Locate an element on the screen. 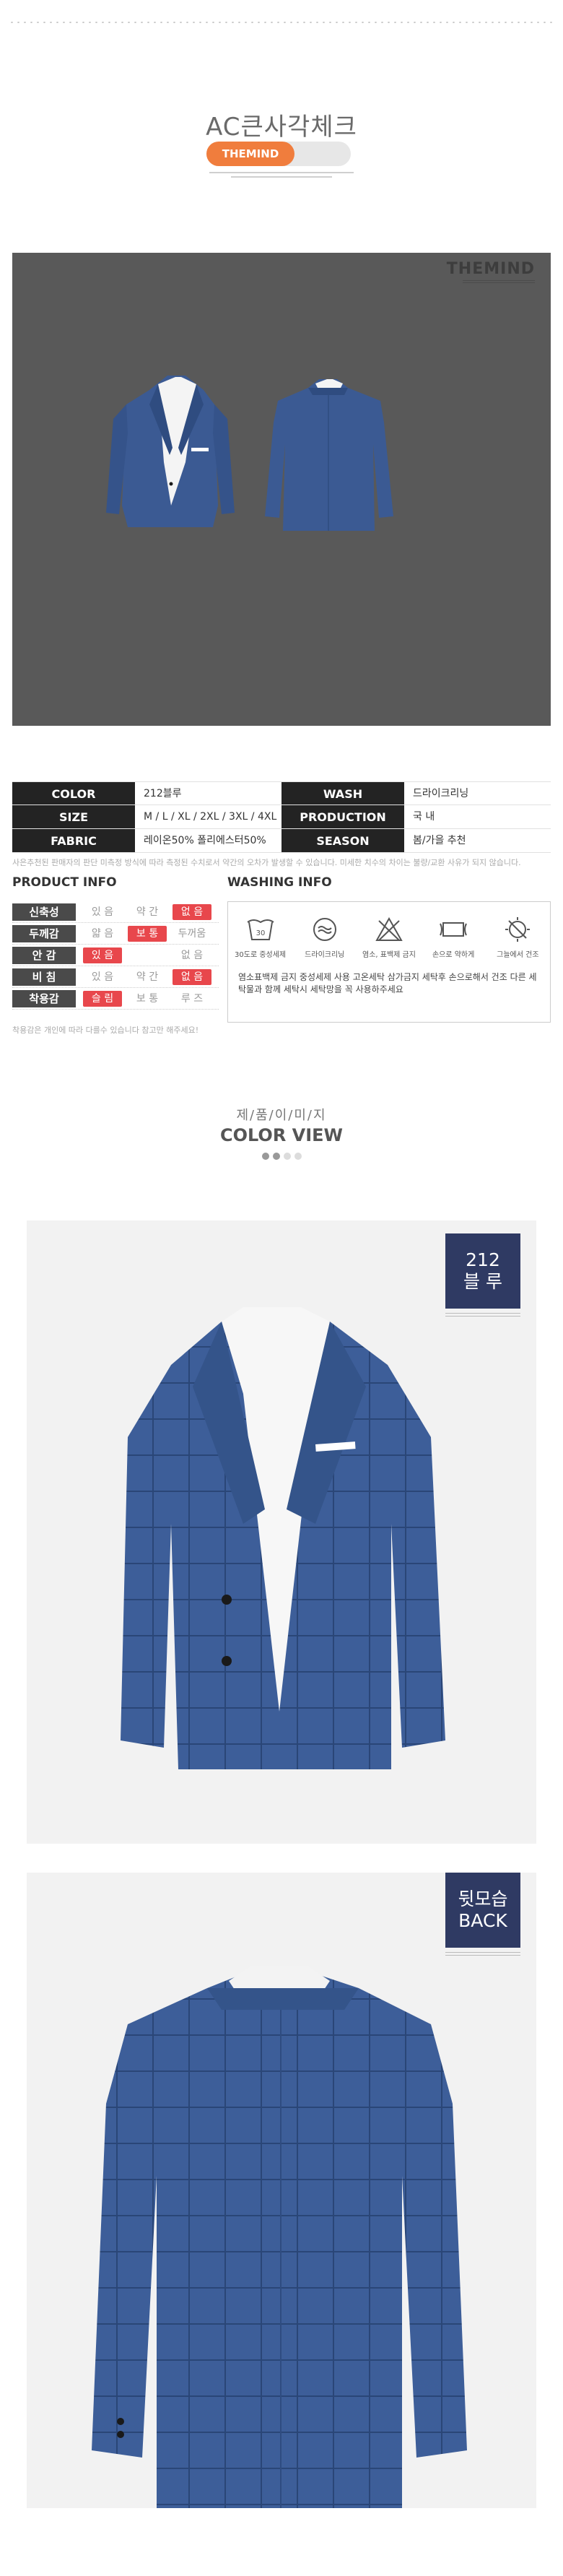 This screenshot has height=2576, width=563. color-view-title: COLOR VIEW is located at coordinates (281, 1135).